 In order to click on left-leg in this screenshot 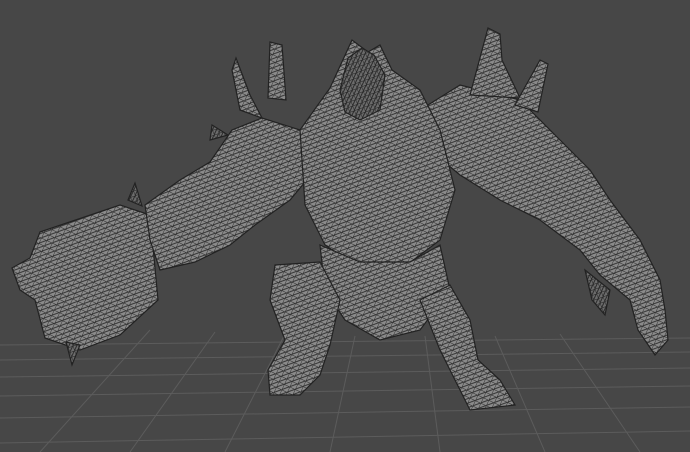, I will do `click(304, 328)`.